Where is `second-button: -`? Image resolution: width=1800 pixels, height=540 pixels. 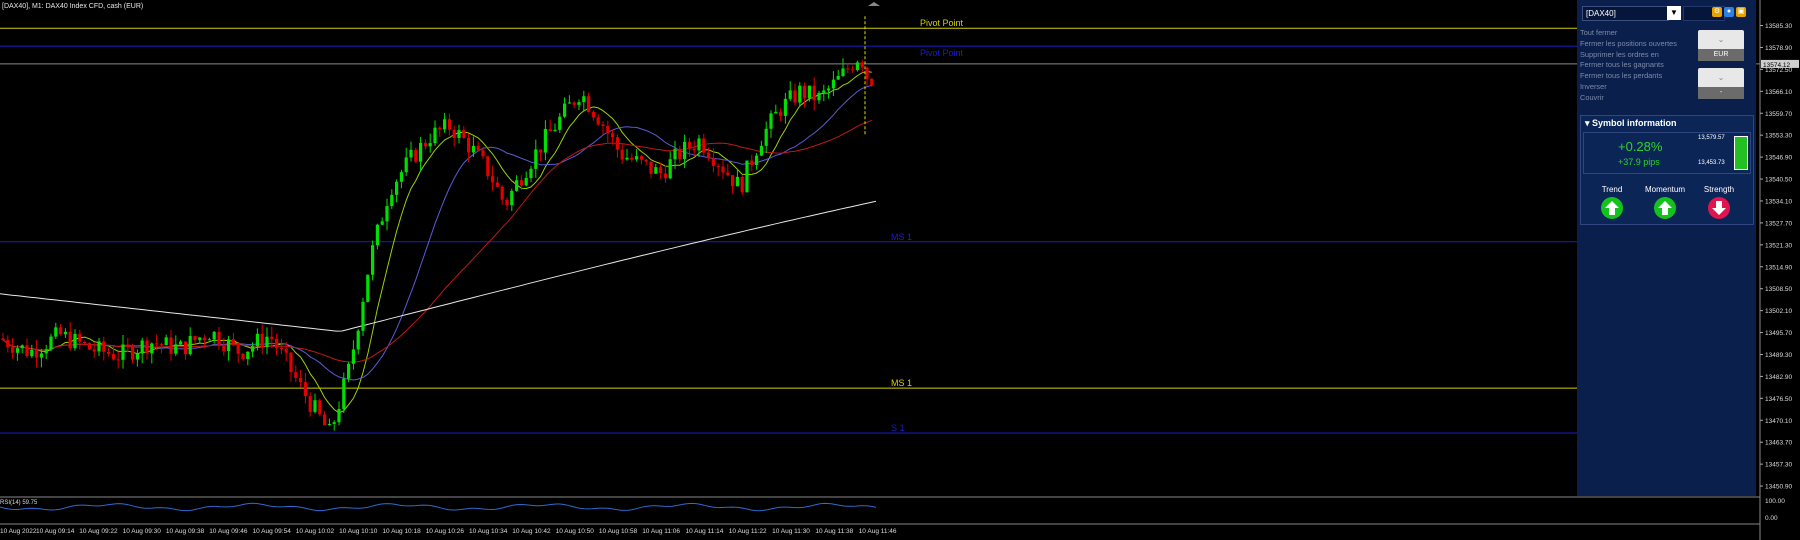
second-button: - is located at coordinates (1721, 93).